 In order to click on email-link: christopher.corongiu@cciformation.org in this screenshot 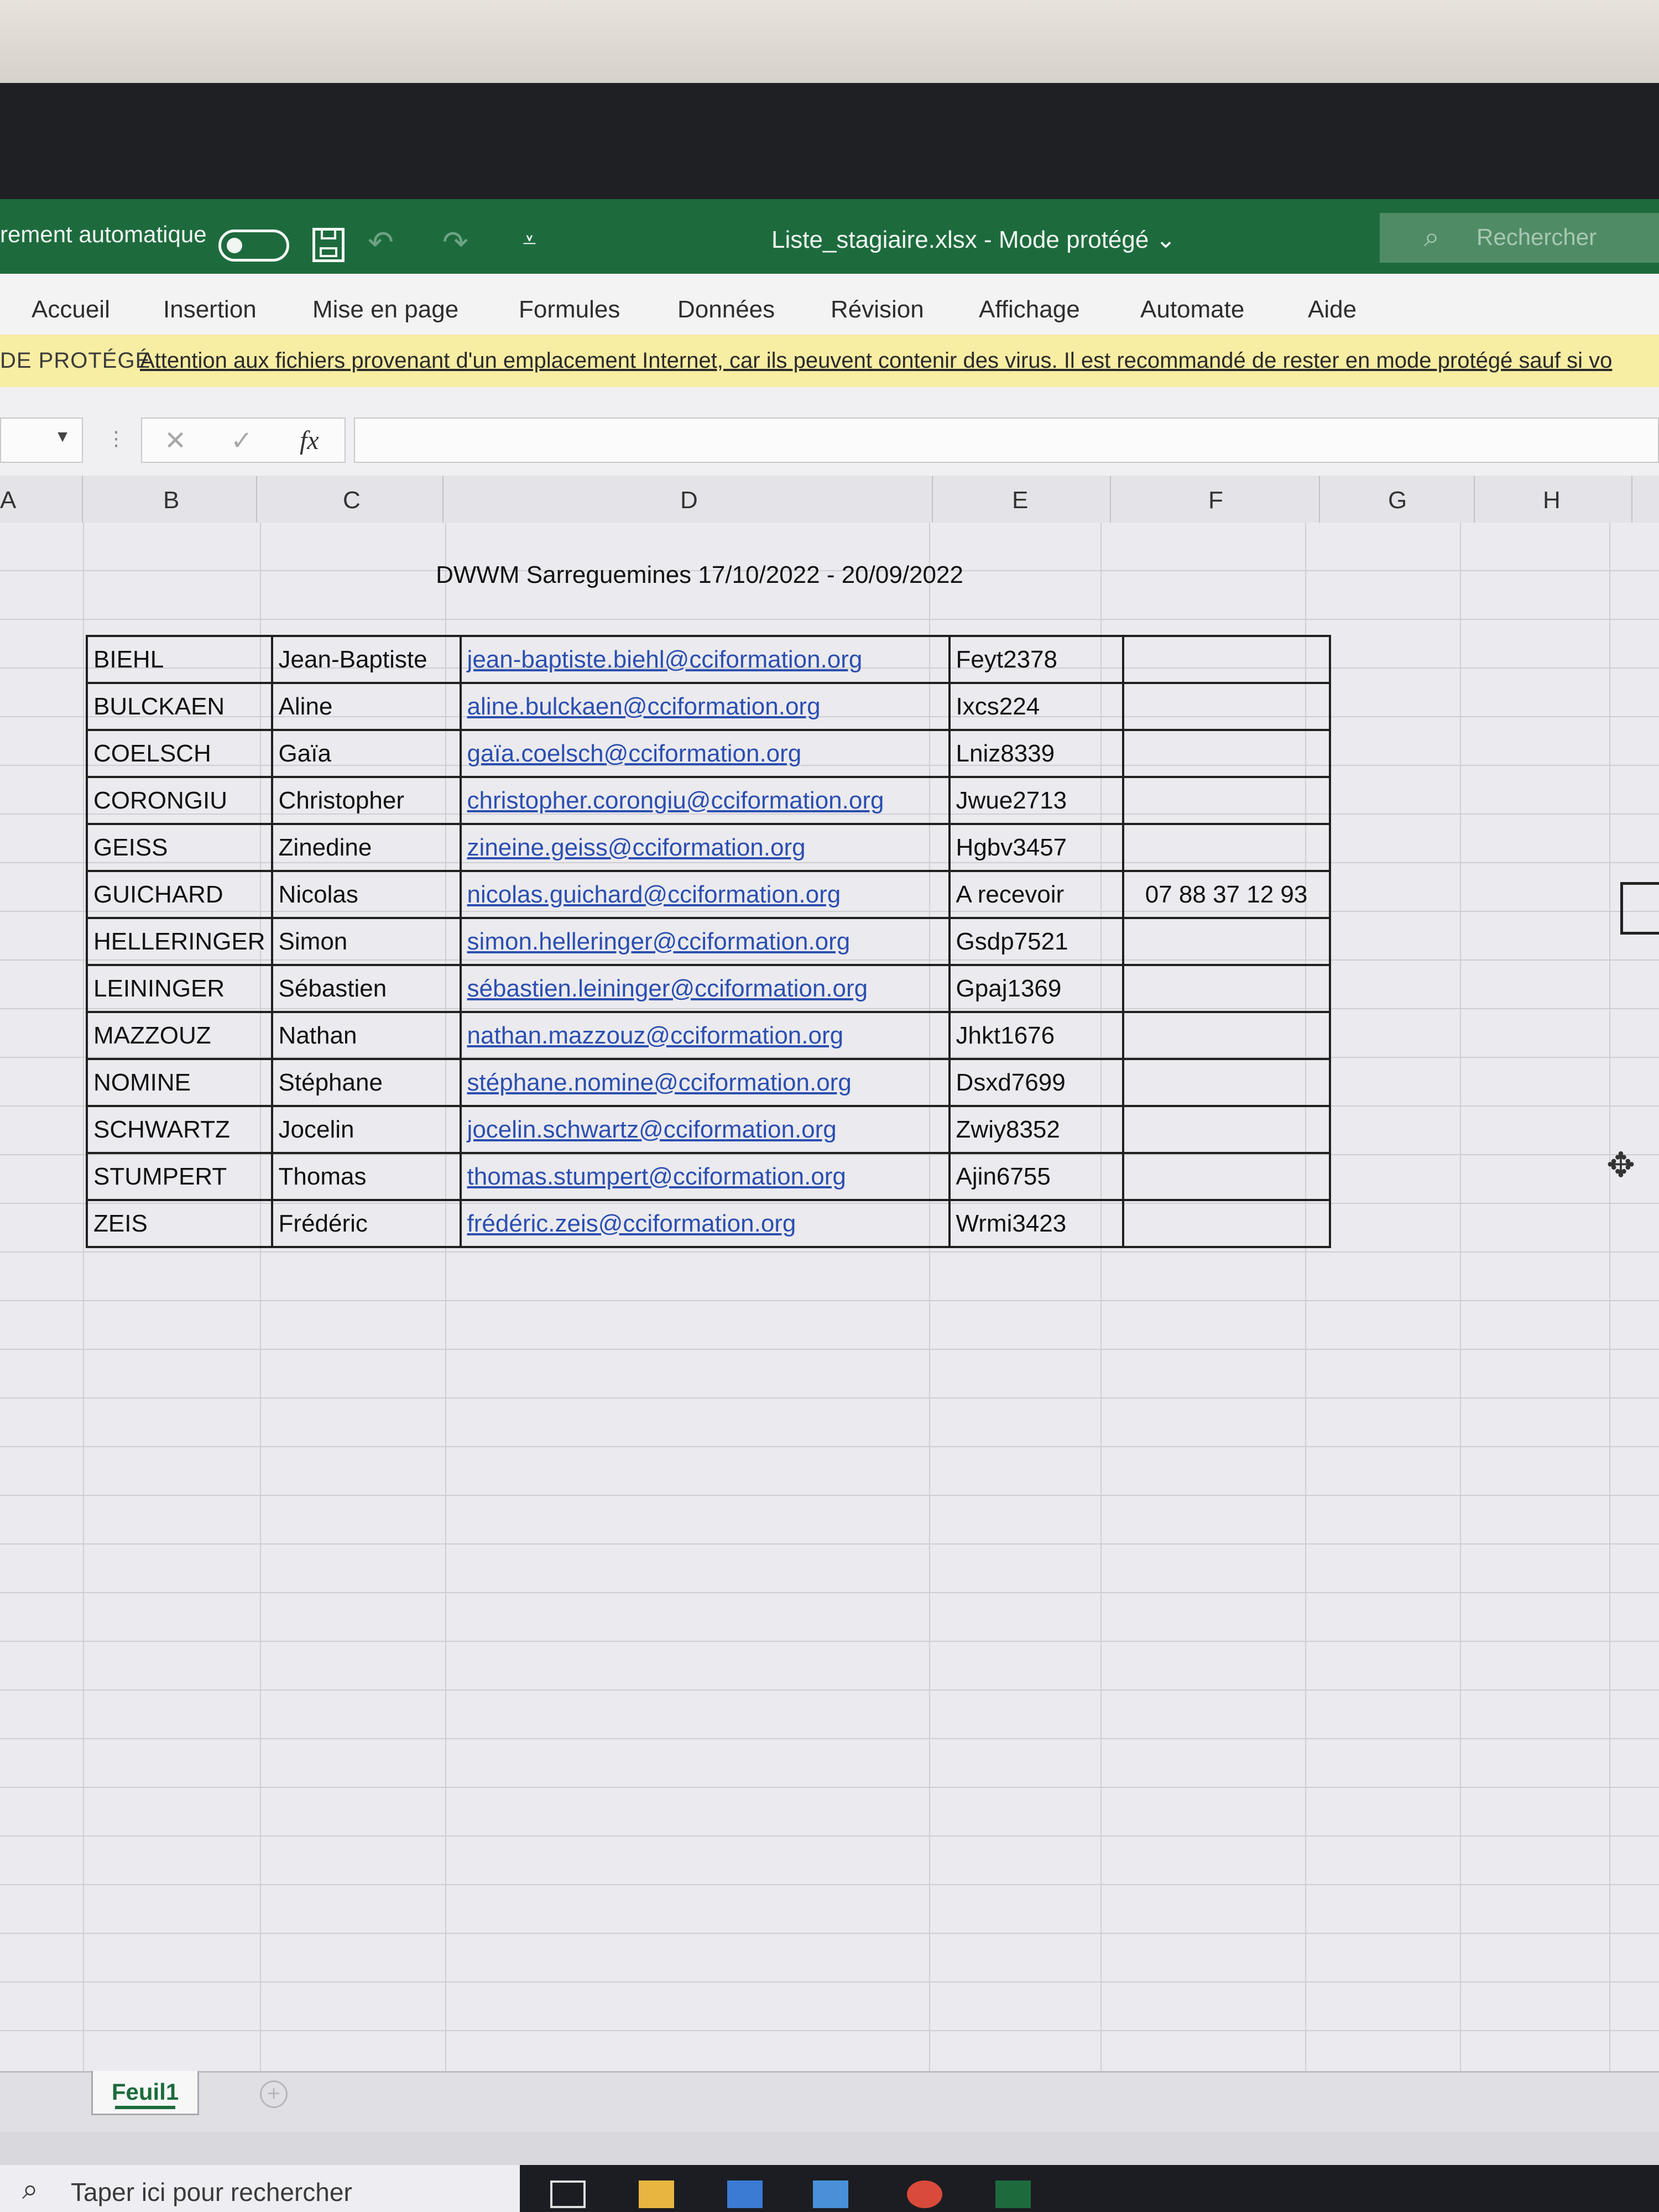, I will do `click(675, 801)`.